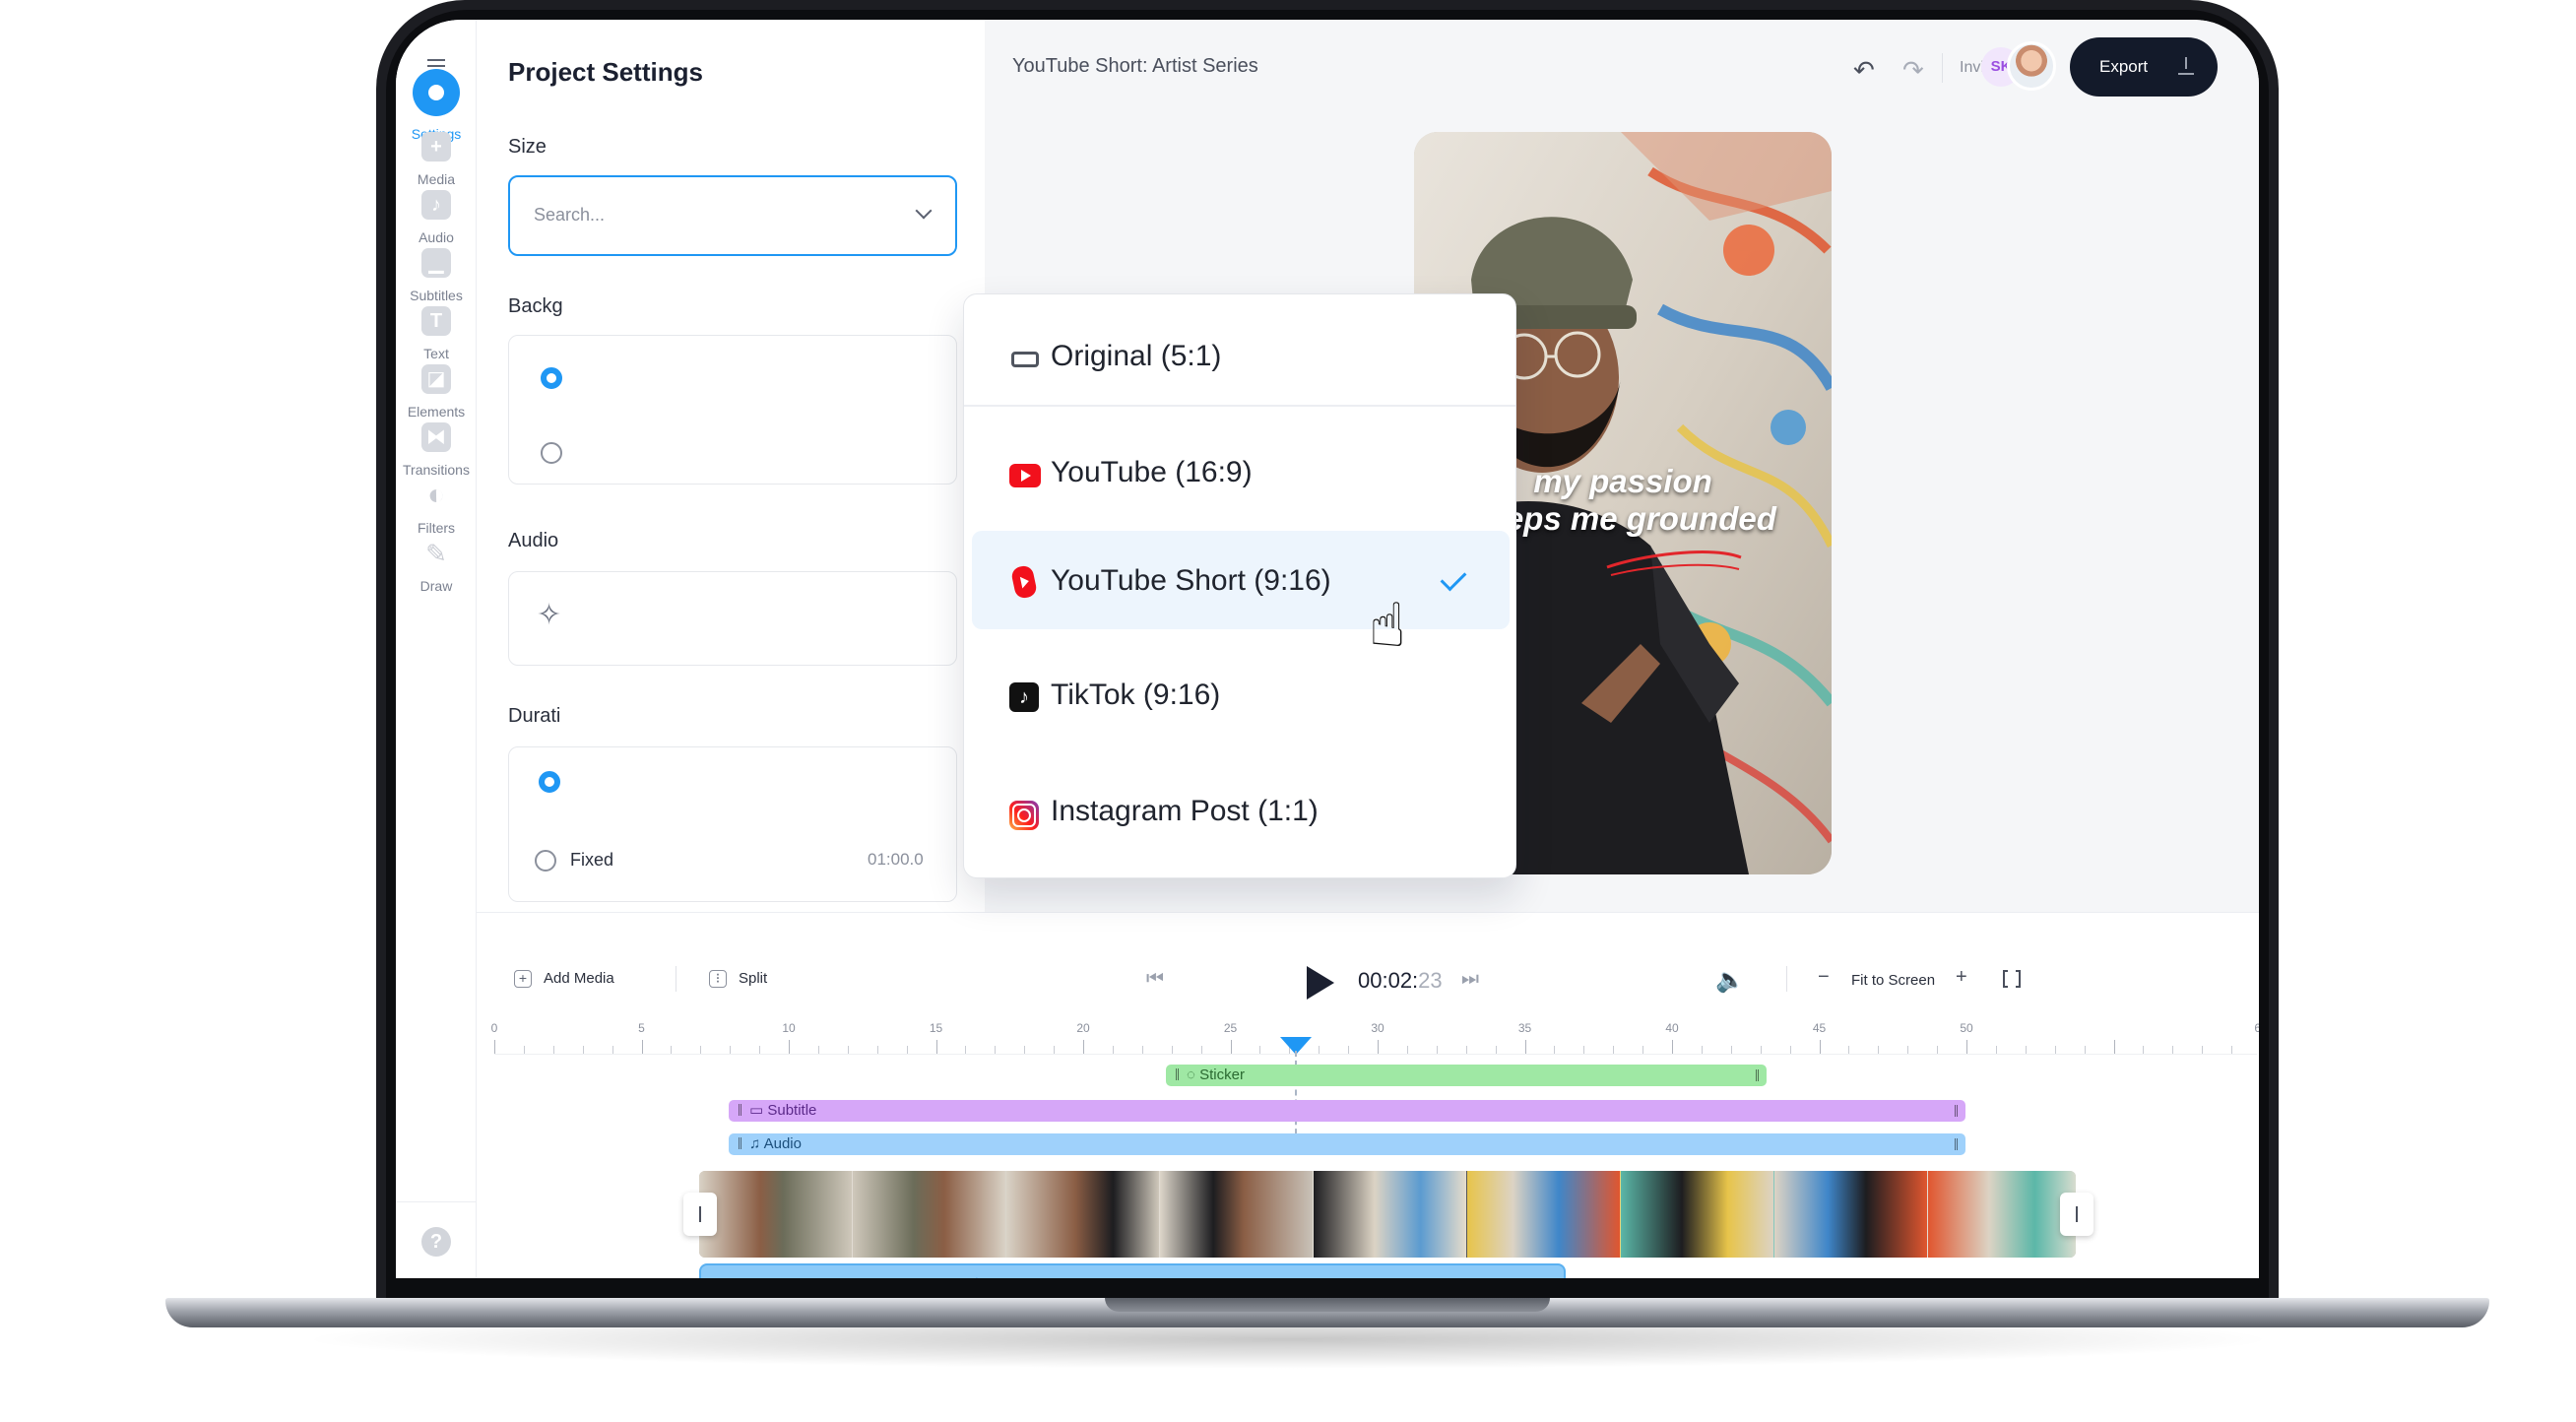 Image resolution: width=2576 pixels, height=1422 pixels. I want to click on rail-item-text: T Text, so click(436, 333).